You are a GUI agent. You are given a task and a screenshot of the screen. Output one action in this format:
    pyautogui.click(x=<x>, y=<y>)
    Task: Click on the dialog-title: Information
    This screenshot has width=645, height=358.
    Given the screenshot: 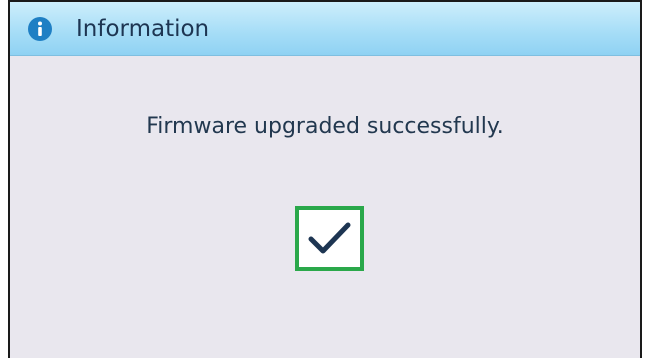 What is the action you would take?
    pyautogui.click(x=143, y=29)
    